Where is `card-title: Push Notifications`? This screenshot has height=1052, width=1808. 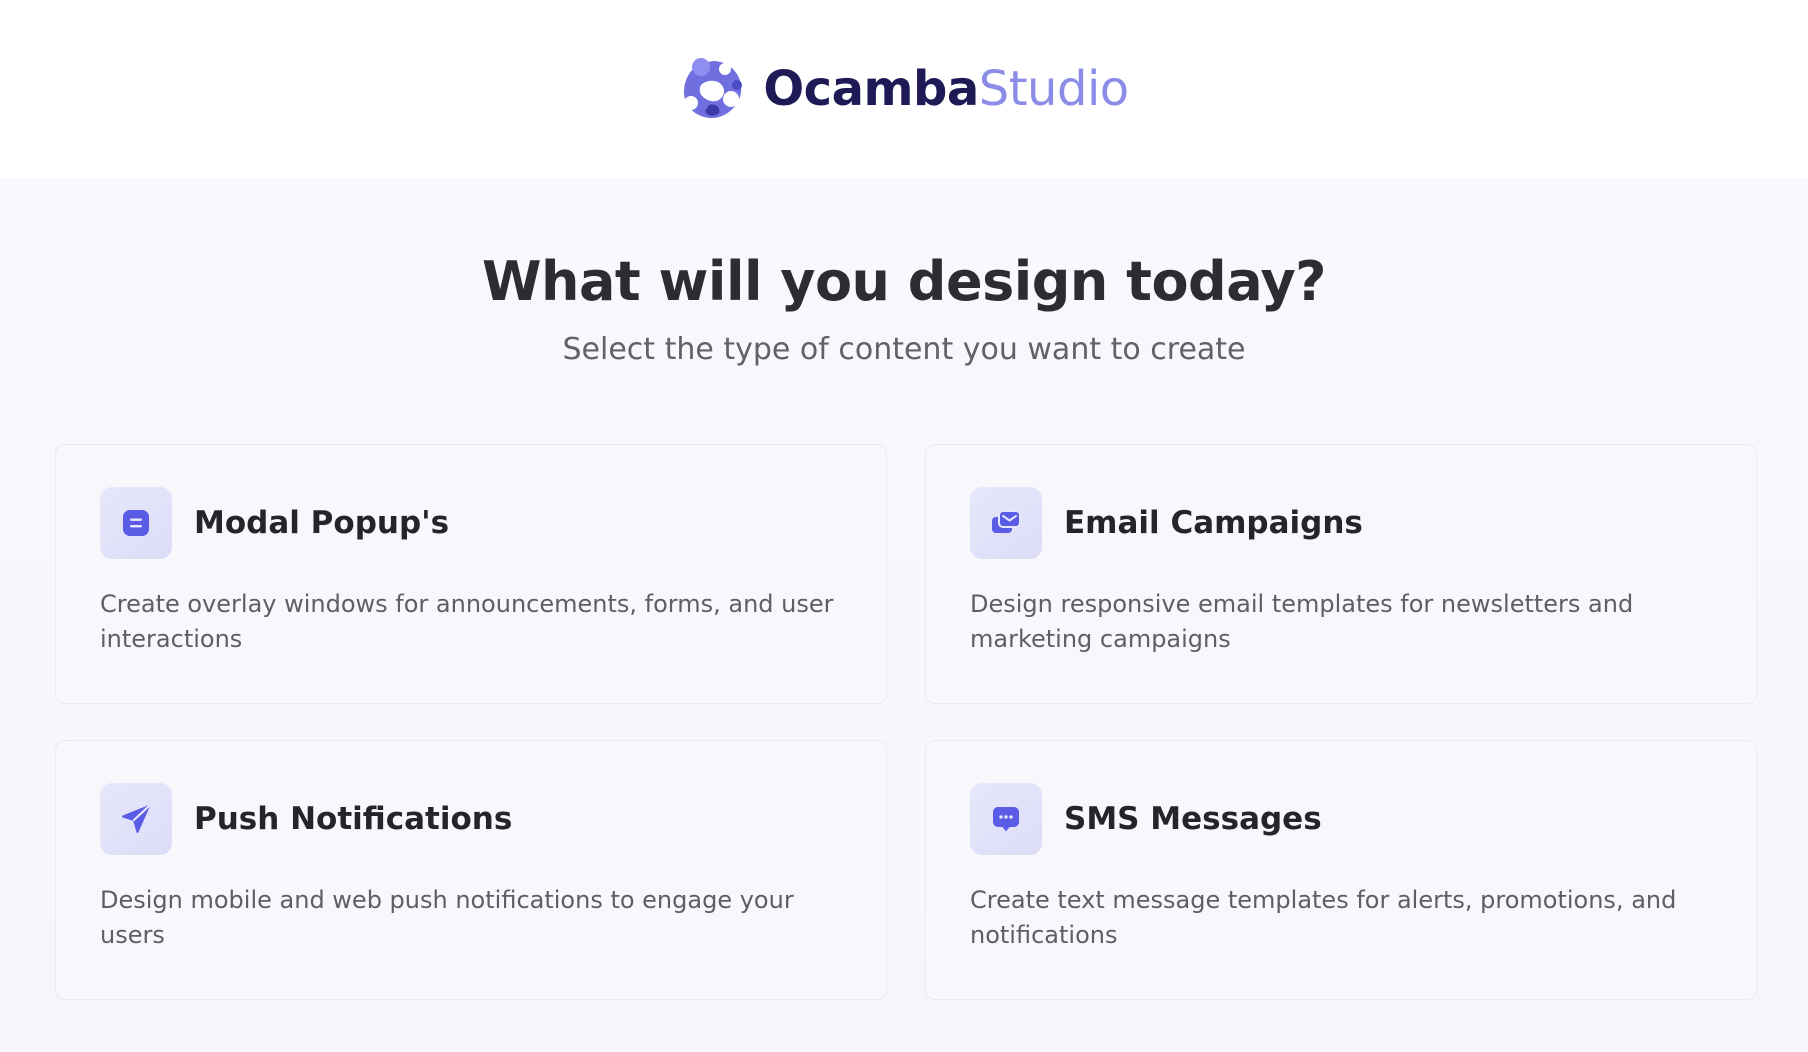 card-title: Push Notifications is located at coordinates (353, 819).